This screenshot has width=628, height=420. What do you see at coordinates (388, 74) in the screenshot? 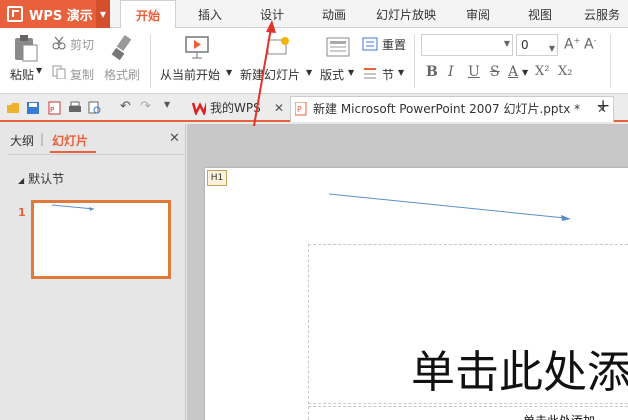
I see `section-button: 节` at bounding box center [388, 74].